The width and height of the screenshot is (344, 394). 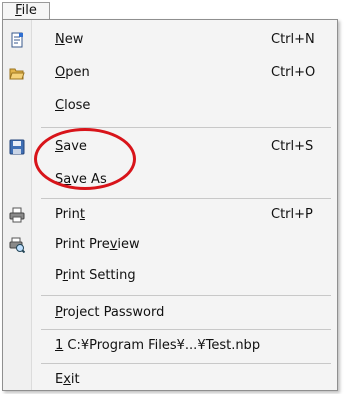 I want to click on menu-item-save: Save Ctrl+S, so click(x=170, y=147).